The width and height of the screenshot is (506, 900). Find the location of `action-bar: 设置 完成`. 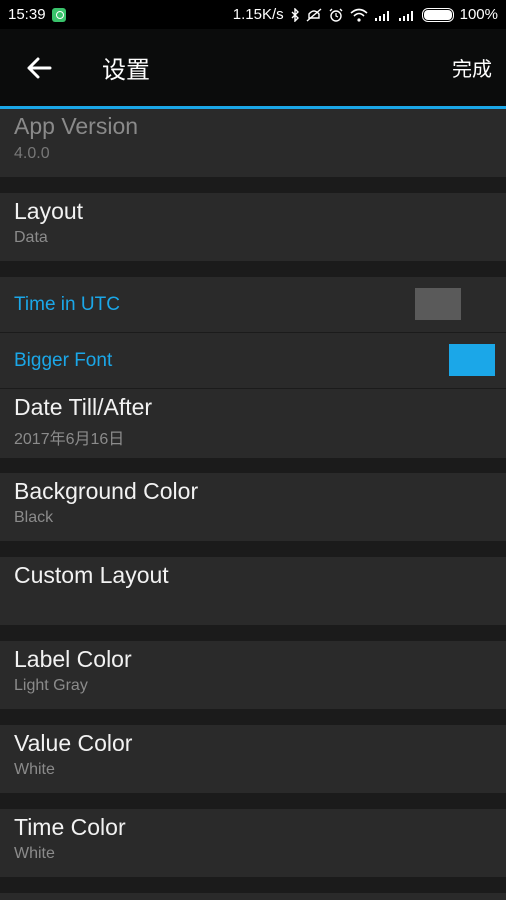

action-bar: 设置 完成 is located at coordinates (253, 67).